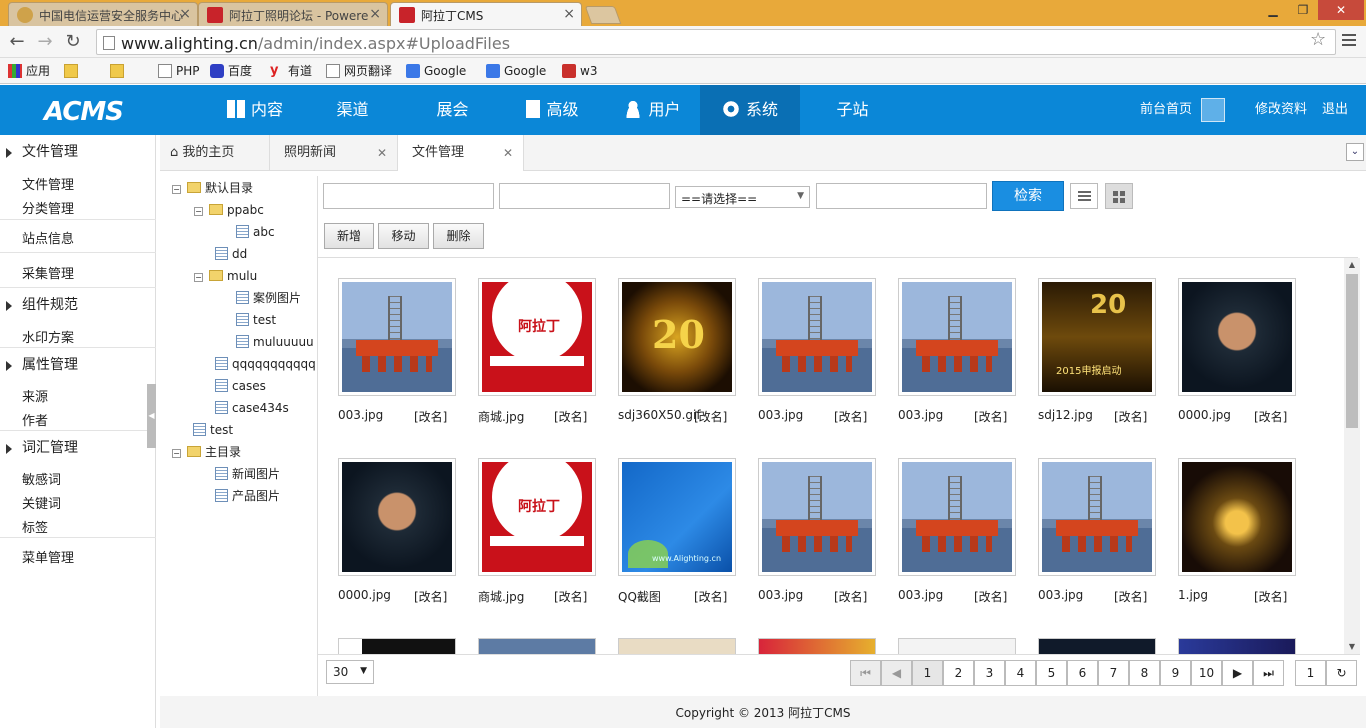 The height and width of the screenshot is (728, 1366). What do you see at coordinates (151, 416) in the screenshot?
I see `sidebar-collapse-handle: ◀` at bounding box center [151, 416].